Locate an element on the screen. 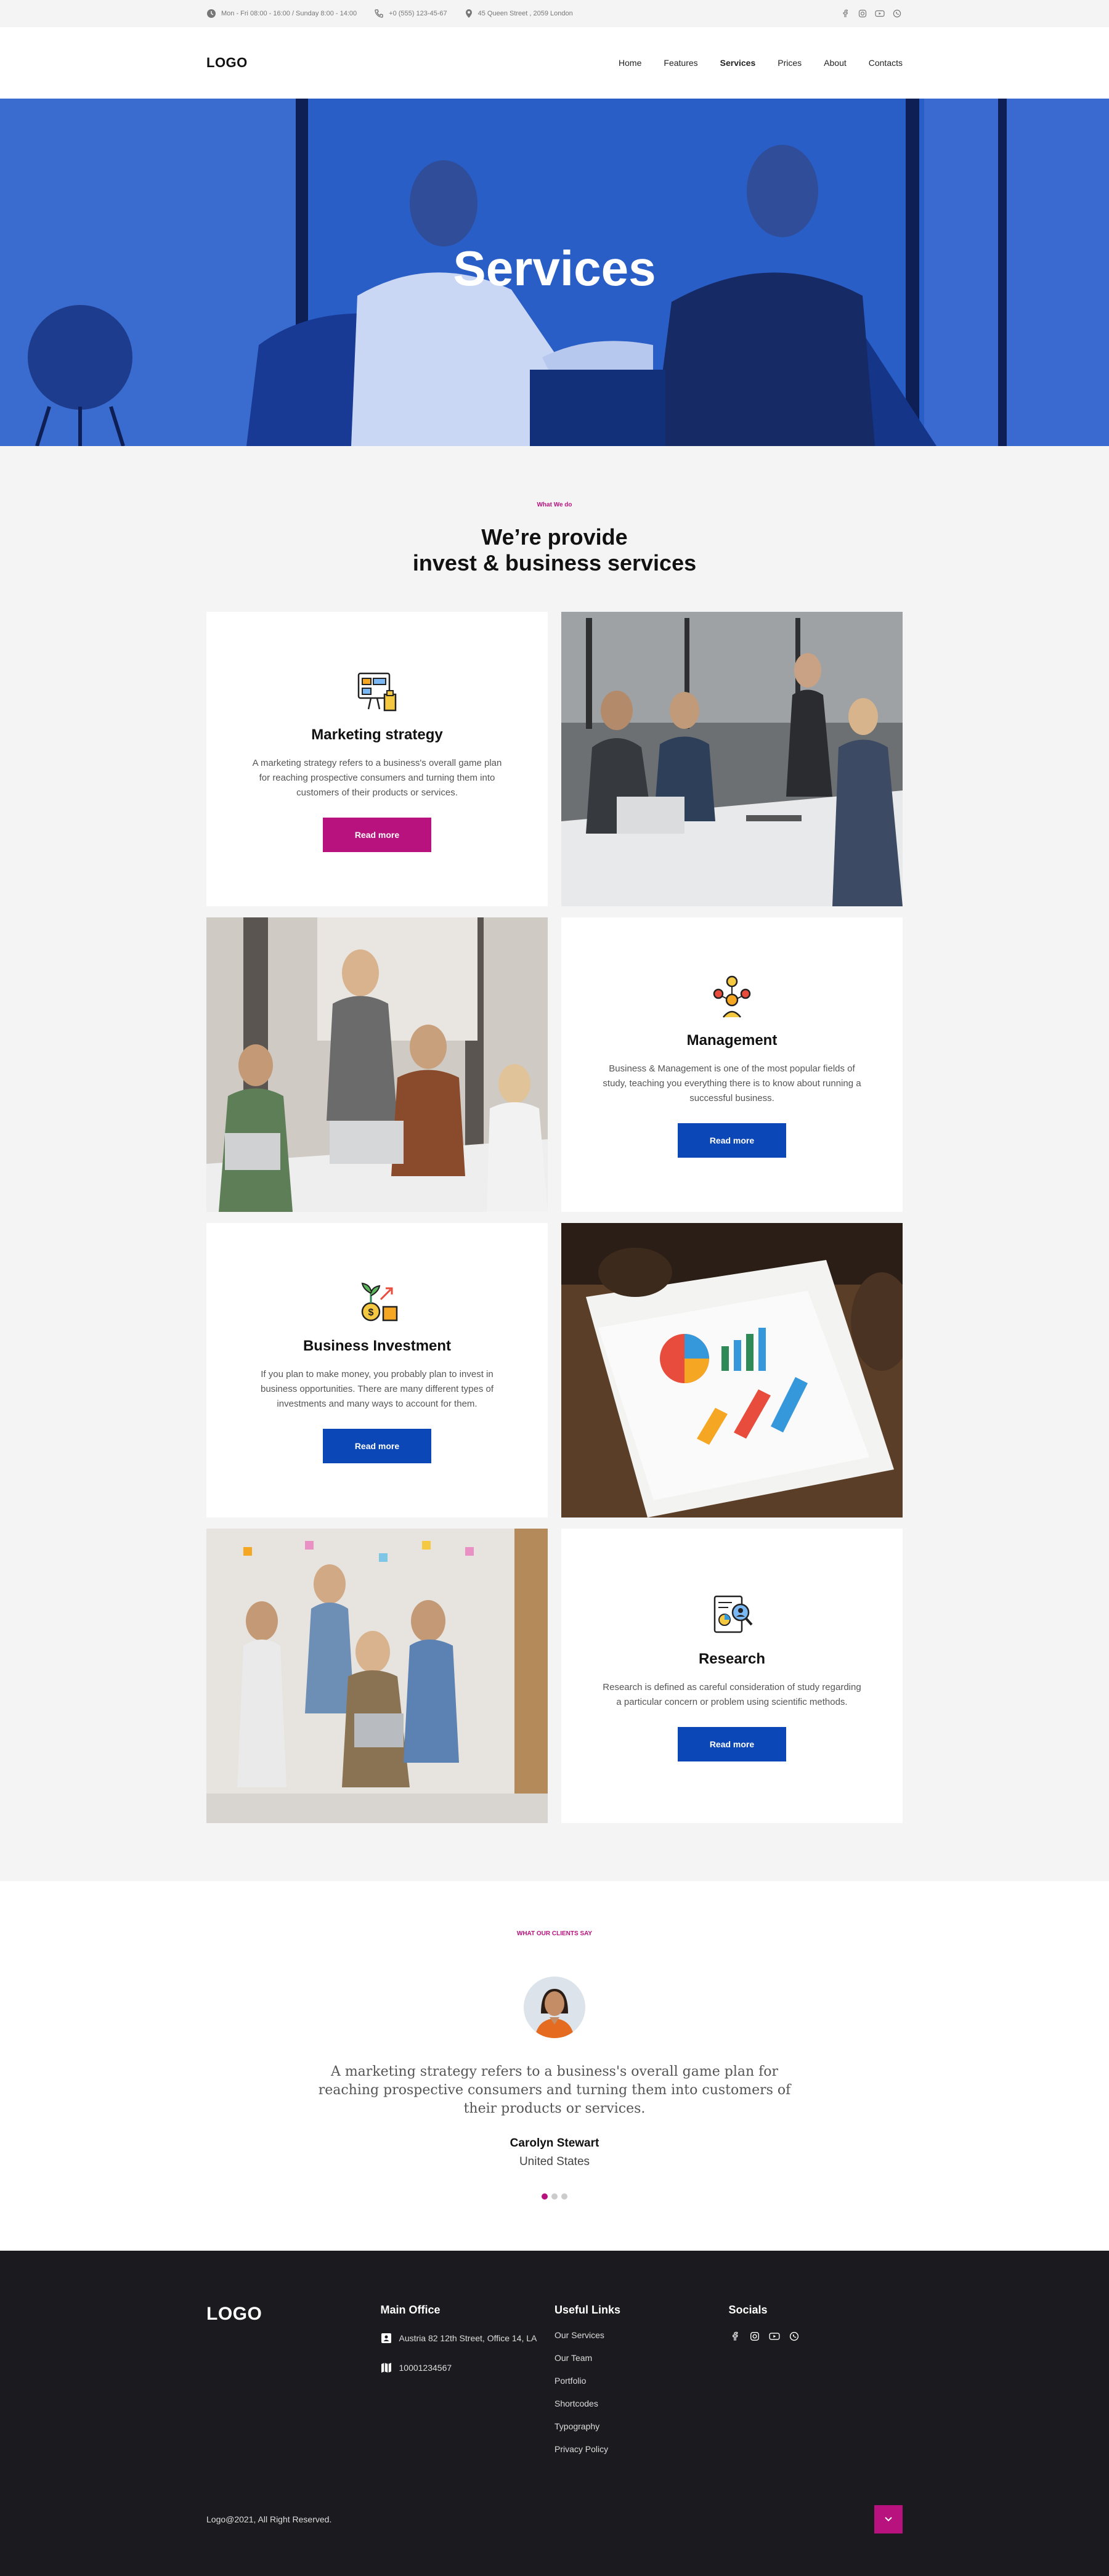 Image resolution: width=1109 pixels, height=2576 pixels. meeting-photo is located at coordinates (732, 759).